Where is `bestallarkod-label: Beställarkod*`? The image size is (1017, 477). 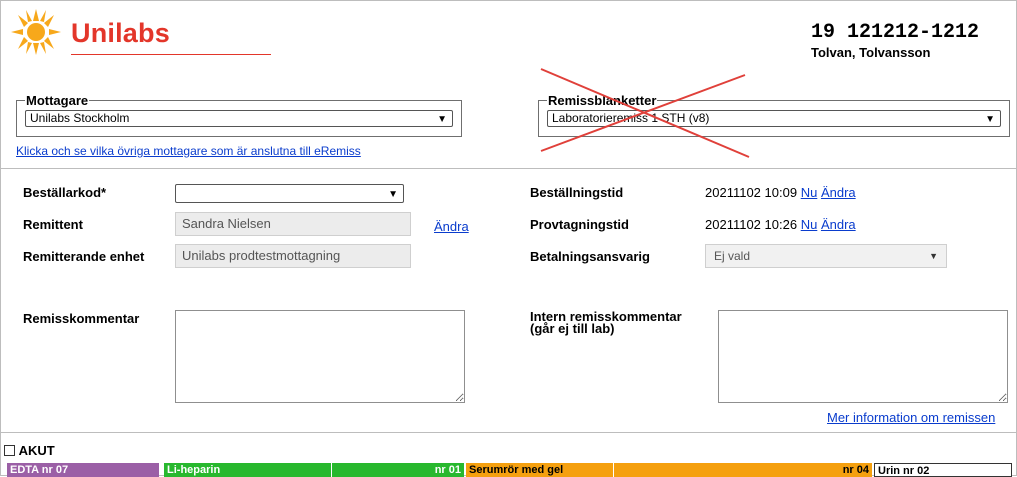
bestallarkod-label: Beställarkod* is located at coordinates (65, 192).